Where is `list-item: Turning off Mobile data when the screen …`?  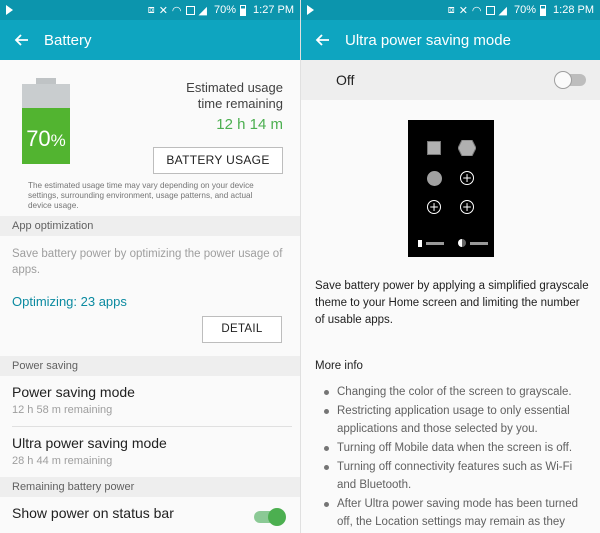
list-item: Turning off Mobile data when the screen … is located at coordinates (456, 448).